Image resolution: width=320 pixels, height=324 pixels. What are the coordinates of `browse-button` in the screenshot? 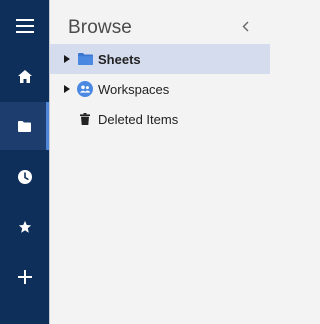 It's located at (24, 126).